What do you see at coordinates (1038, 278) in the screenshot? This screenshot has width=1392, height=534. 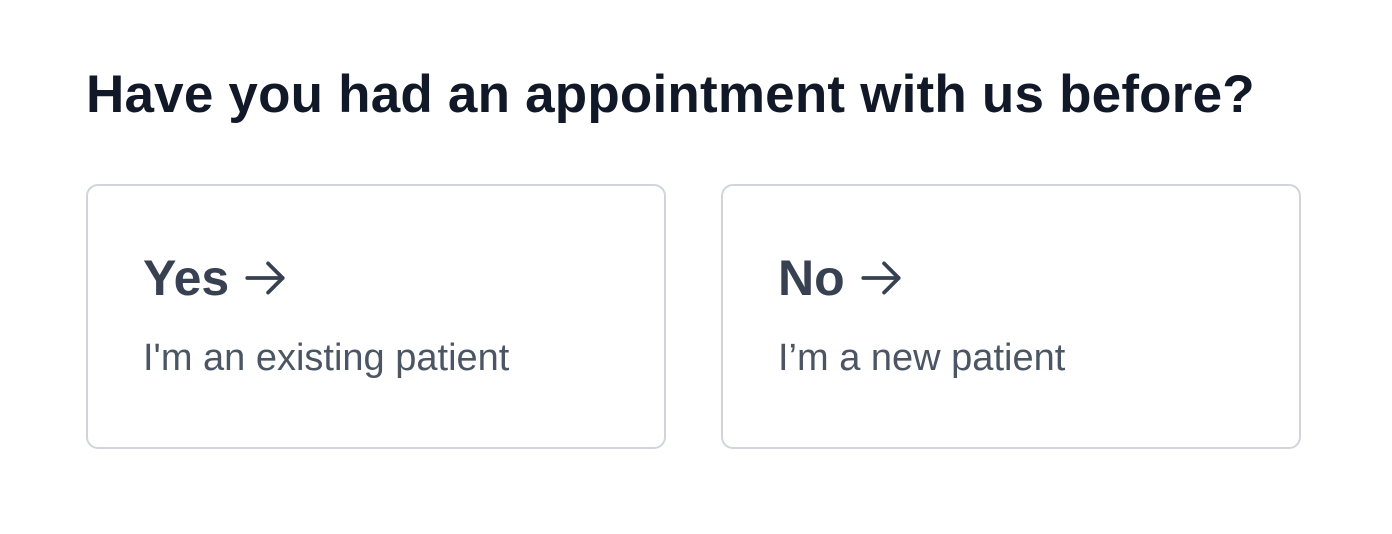 I see `option-no-title-row: No` at bounding box center [1038, 278].